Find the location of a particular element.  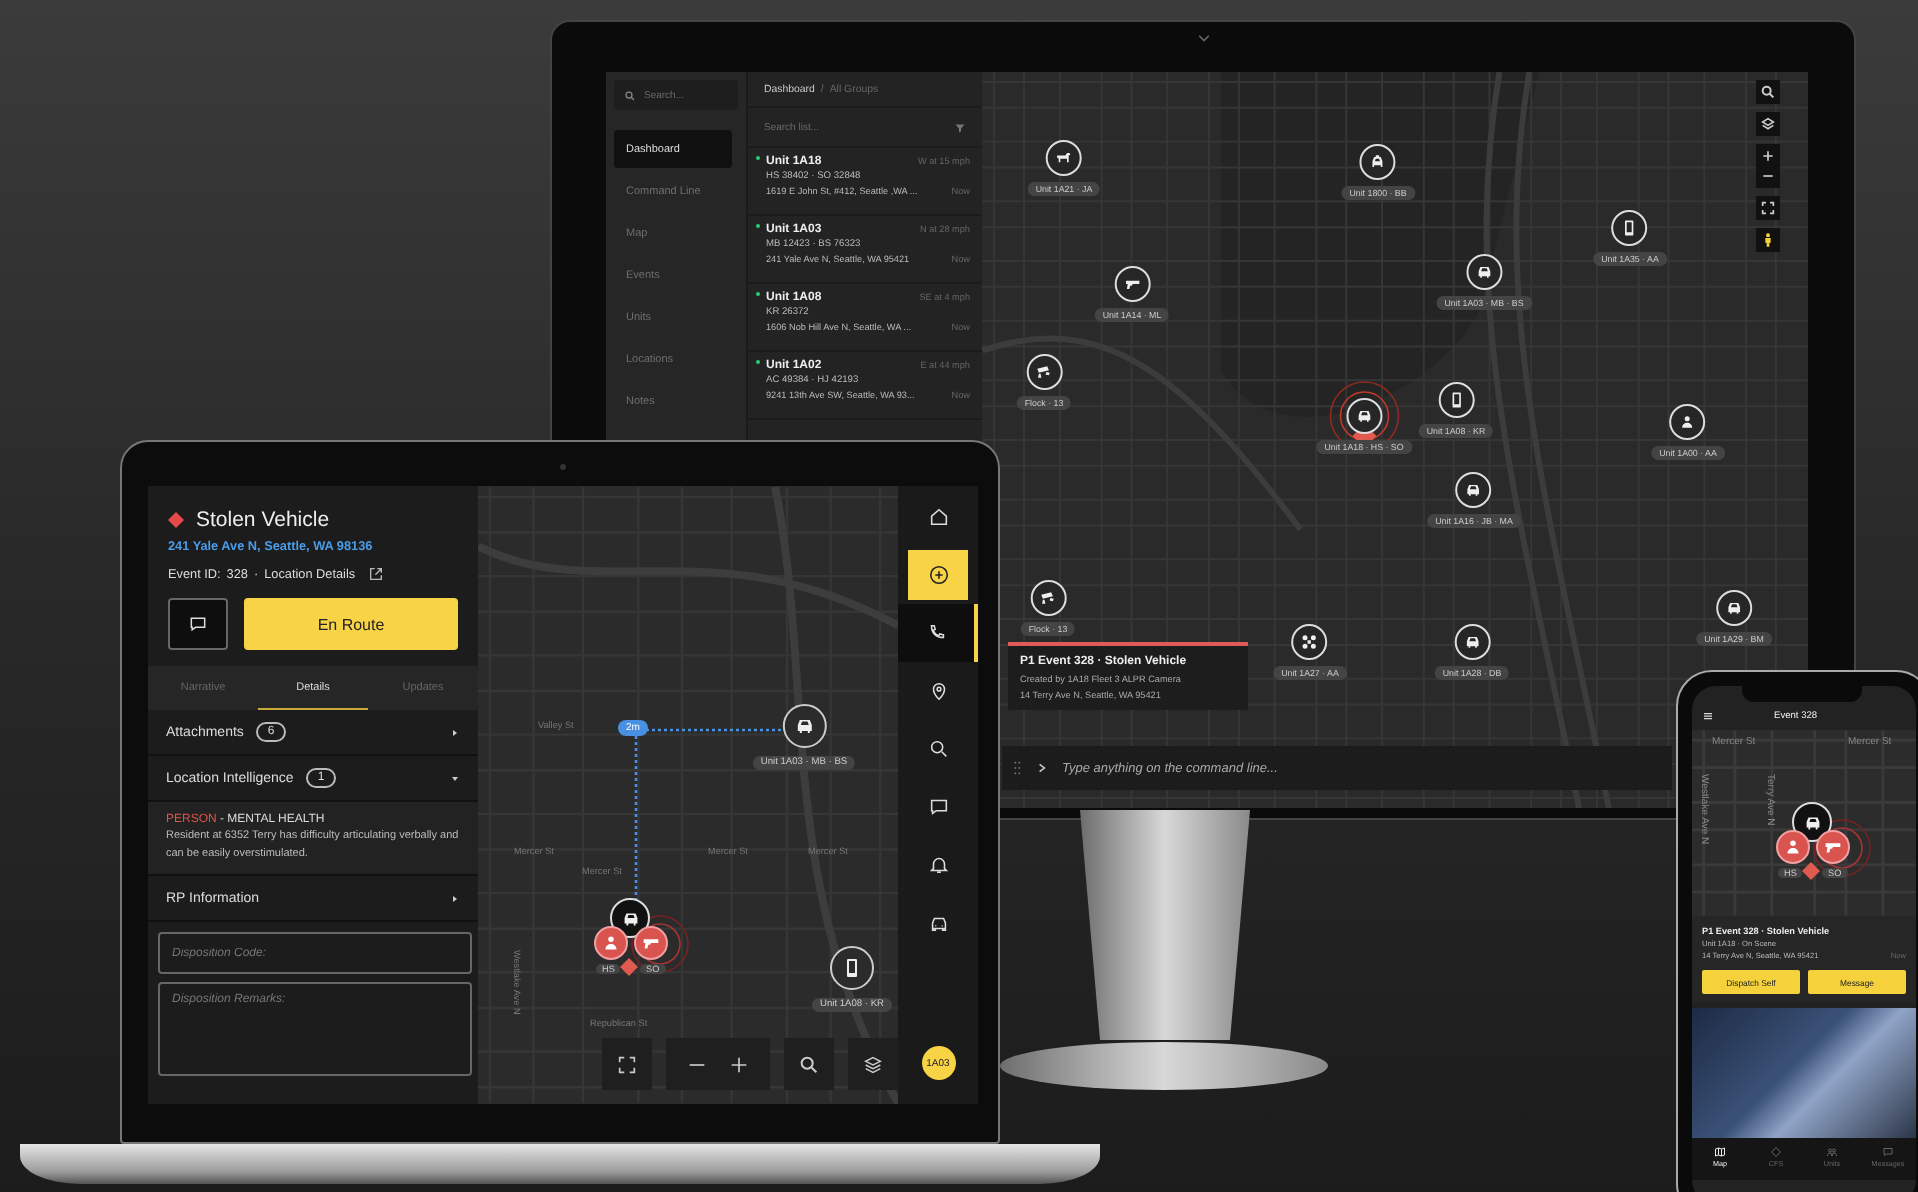

message-button is located at coordinates (198, 624).